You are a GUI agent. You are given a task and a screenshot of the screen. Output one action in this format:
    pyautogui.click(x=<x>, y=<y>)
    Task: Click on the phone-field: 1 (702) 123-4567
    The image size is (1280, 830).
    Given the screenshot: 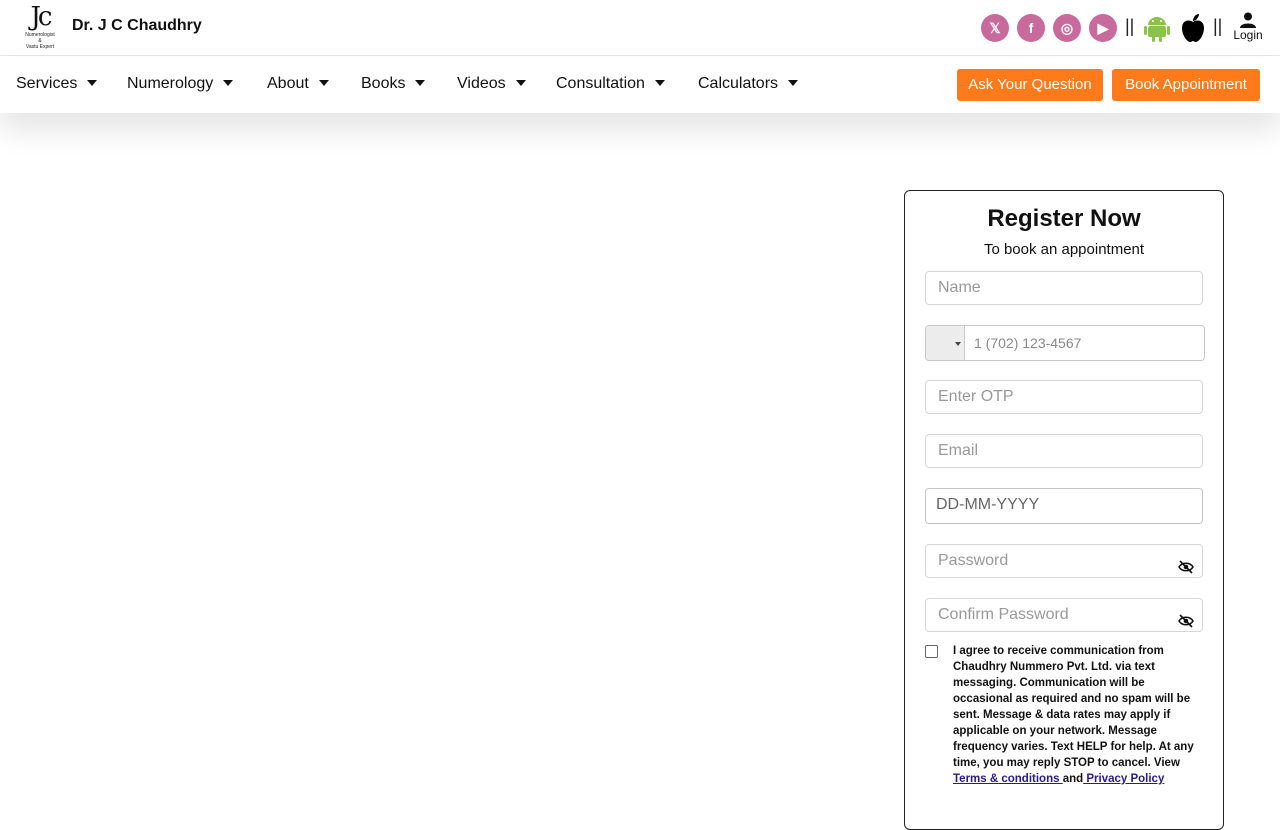 What is the action you would take?
    pyautogui.click(x=1065, y=343)
    